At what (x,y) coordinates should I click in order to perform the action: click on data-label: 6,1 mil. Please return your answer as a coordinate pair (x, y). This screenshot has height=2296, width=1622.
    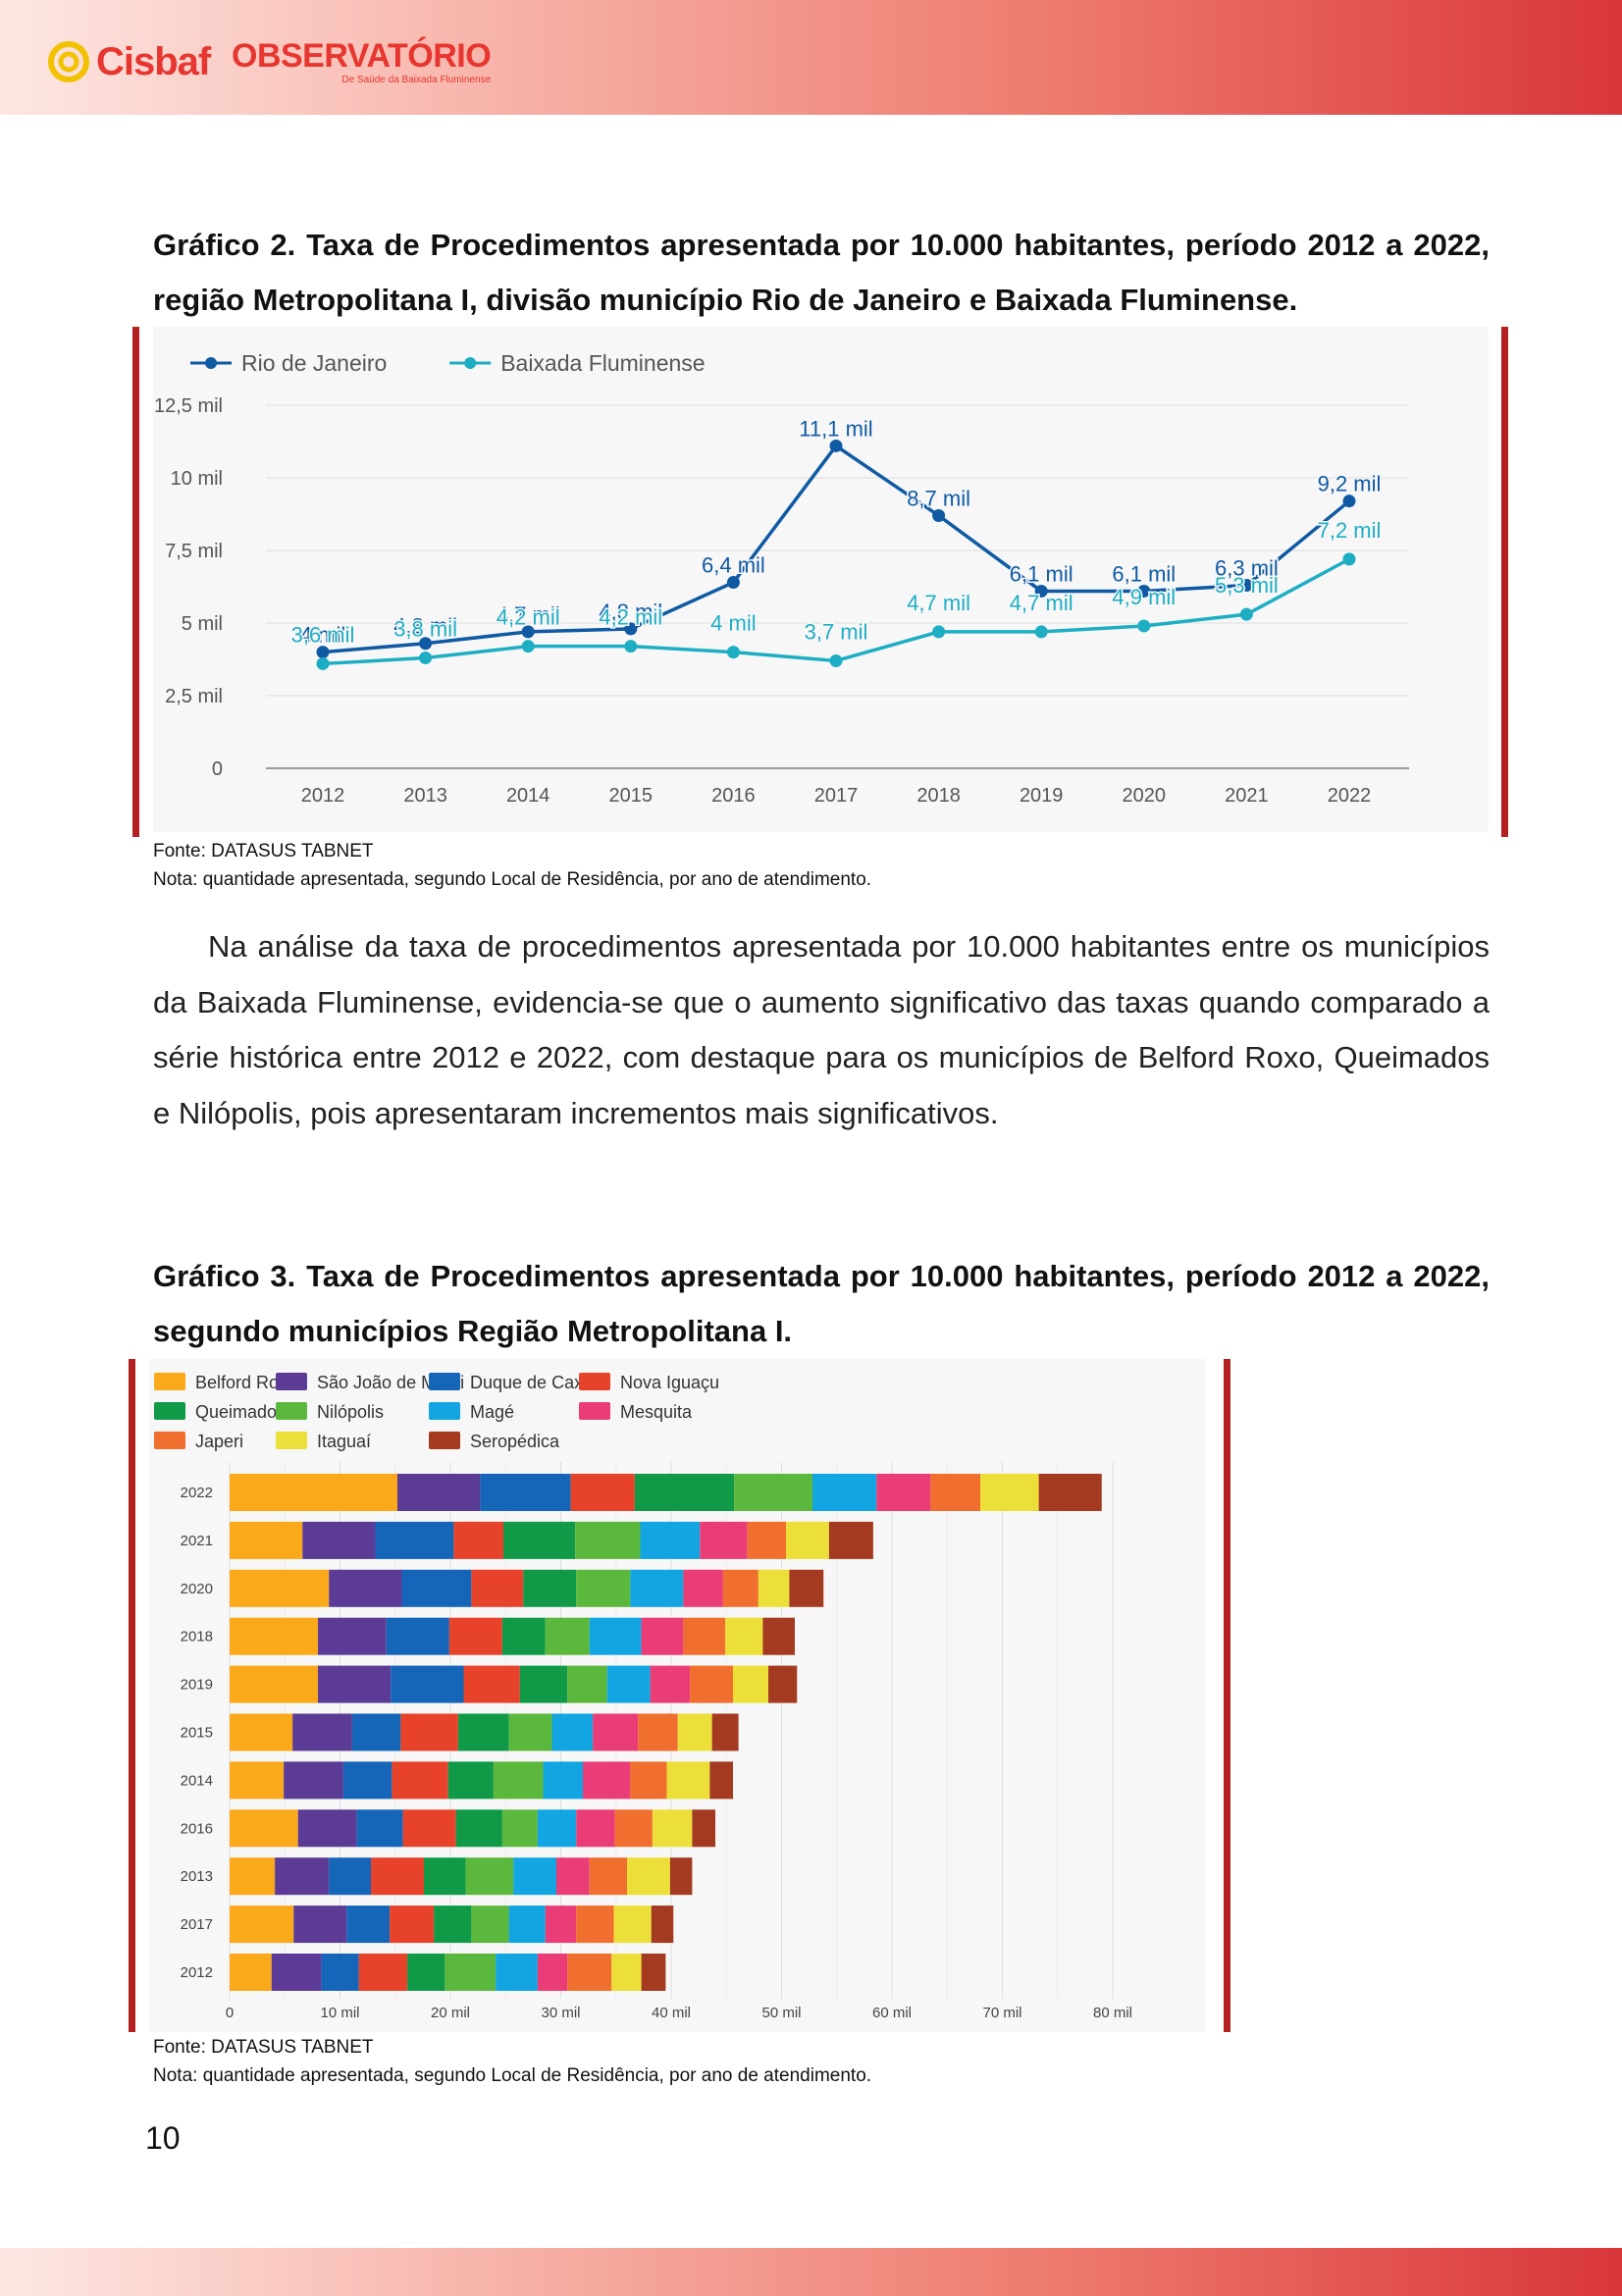
    Looking at the image, I should click on (1144, 573).